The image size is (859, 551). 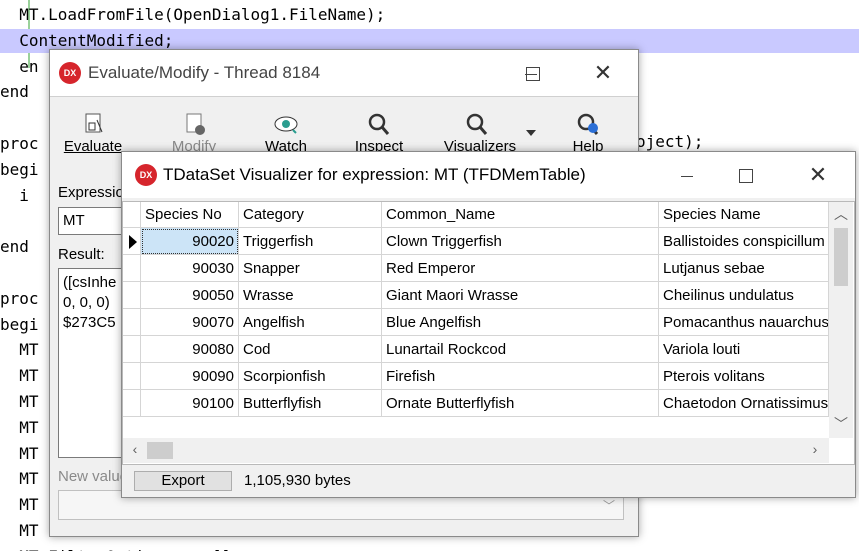 I want to click on column-header-common-name: Common_Name, so click(x=520, y=215).